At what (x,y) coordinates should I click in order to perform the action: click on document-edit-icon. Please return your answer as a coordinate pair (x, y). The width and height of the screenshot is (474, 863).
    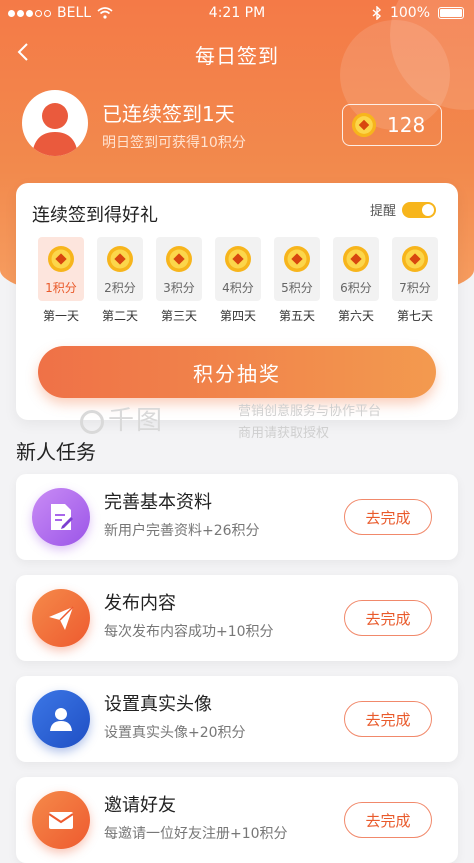
    Looking at the image, I should click on (61, 517).